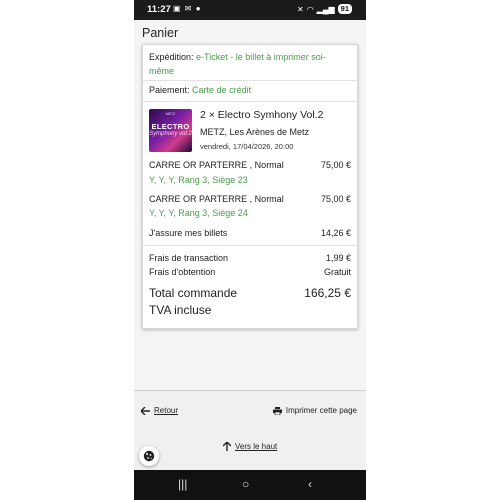 The height and width of the screenshot is (500, 500). Describe the element at coordinates (198, 8) in the screenshot. I see `message-icon: ●` at that location.